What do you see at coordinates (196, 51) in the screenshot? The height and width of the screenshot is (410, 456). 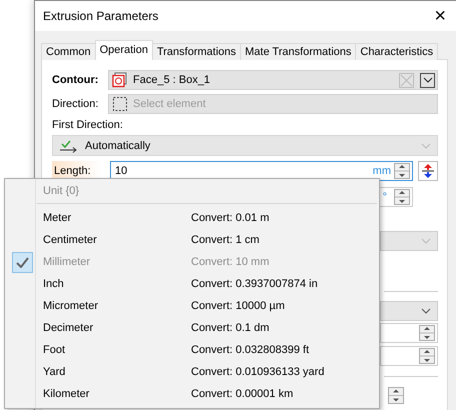 I see `tab: Transformations` at bounding box center [196, 51].